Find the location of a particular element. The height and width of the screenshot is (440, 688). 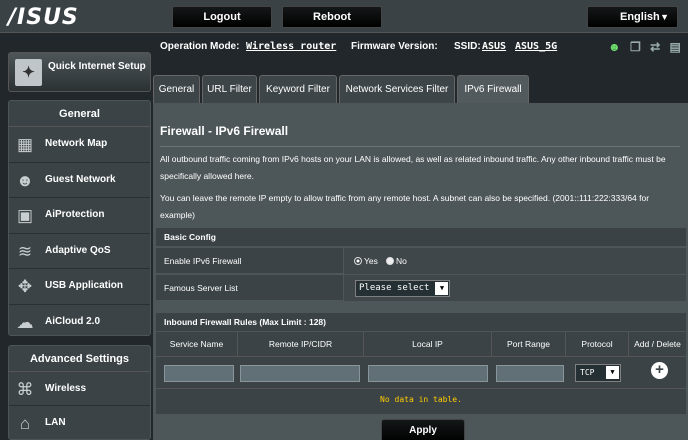

col-add-delete: Add / Delete is located at coordinates (657, 344).